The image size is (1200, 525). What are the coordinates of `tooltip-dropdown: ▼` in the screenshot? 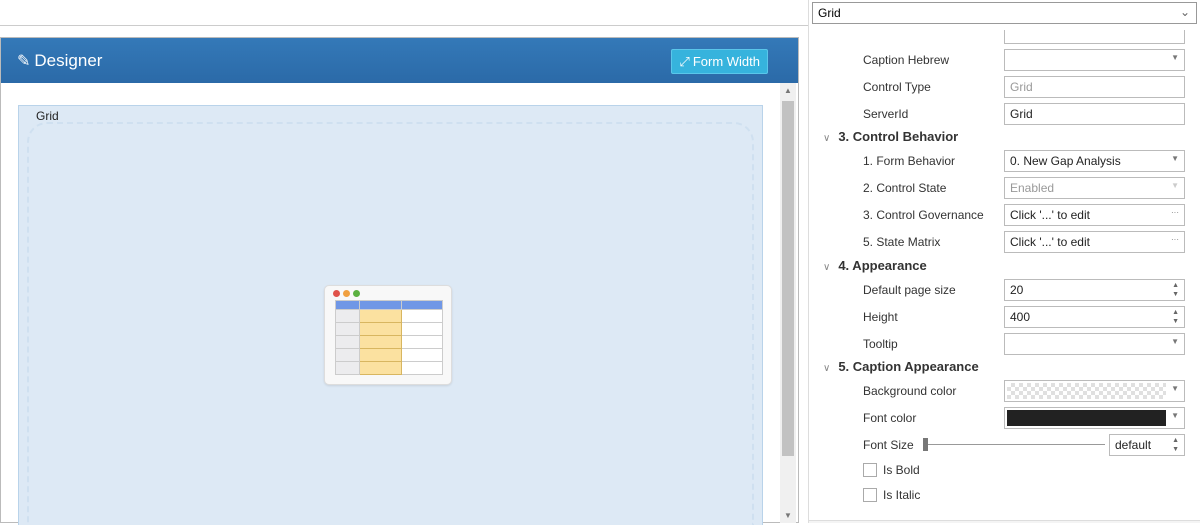 It's located at (1094, 344).